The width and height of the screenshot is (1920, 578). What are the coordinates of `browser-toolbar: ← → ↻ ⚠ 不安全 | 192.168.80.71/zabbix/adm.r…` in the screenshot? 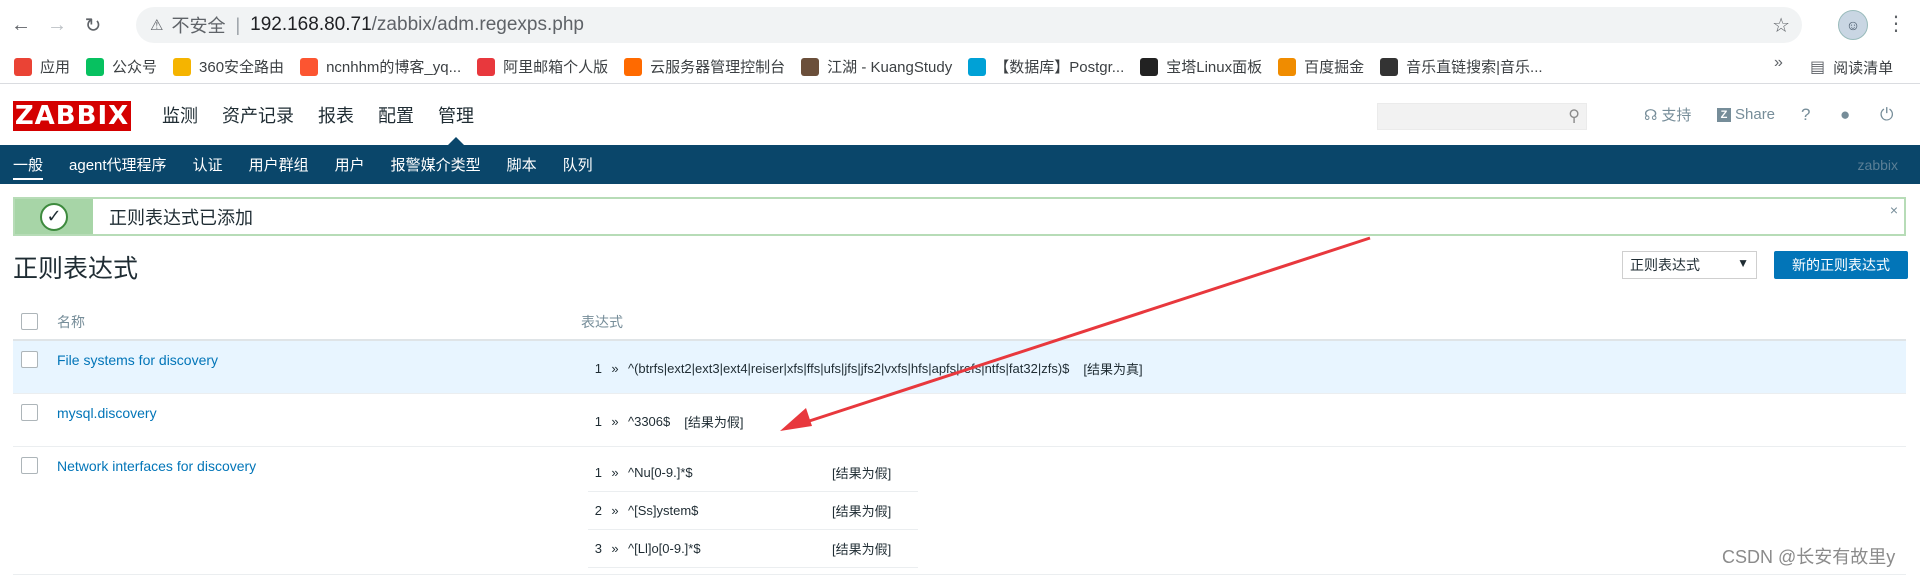 It's located at (960, 25).